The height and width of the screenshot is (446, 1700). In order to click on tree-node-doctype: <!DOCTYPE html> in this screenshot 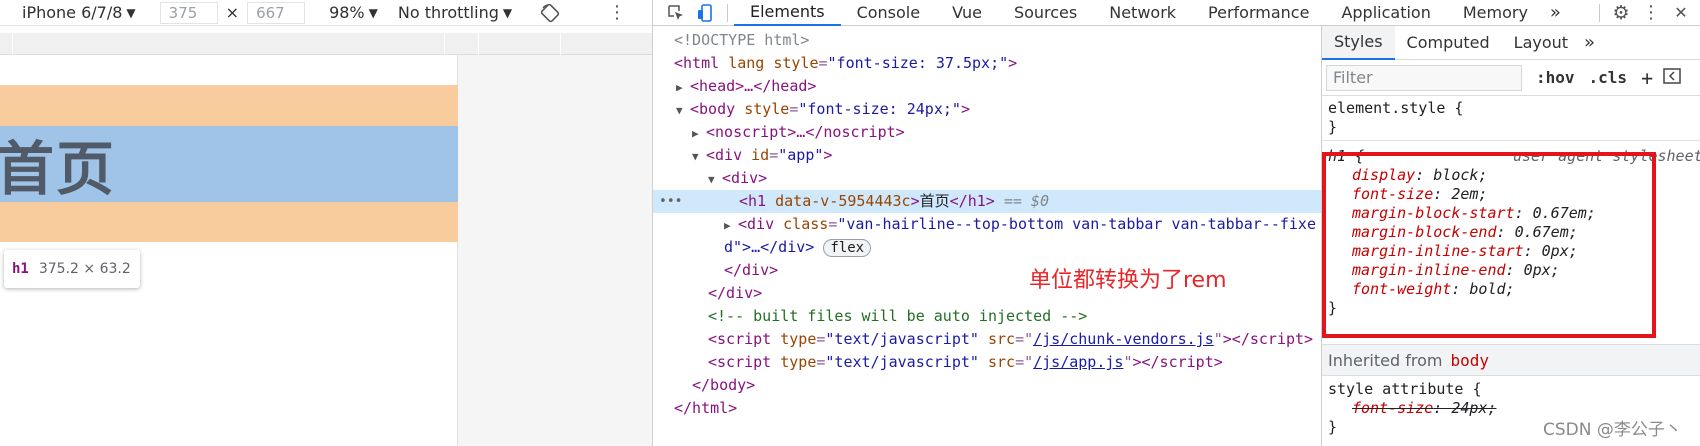, I will do `click(987, 40)`.